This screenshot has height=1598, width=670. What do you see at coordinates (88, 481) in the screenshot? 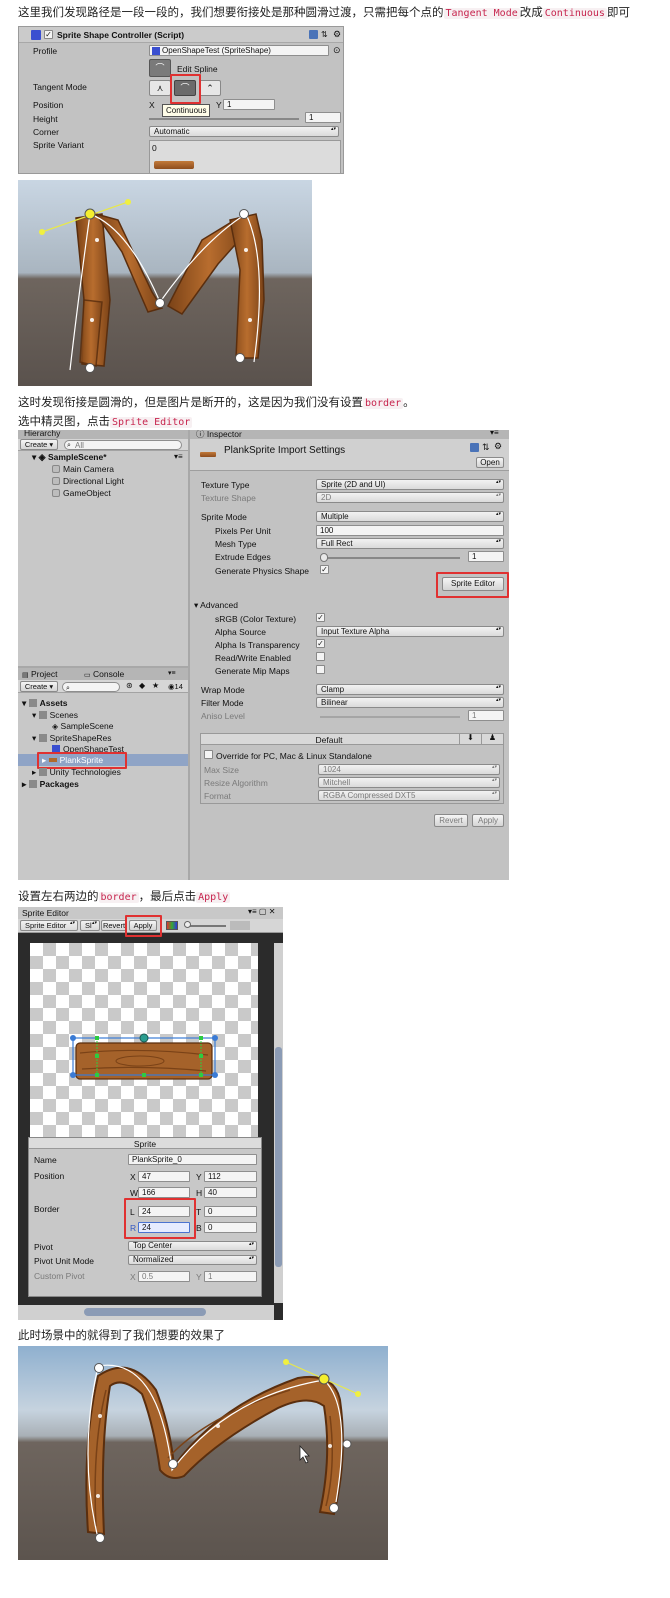
I see `hierarchy-item: Directional Light` at bounding box center [88, 481].